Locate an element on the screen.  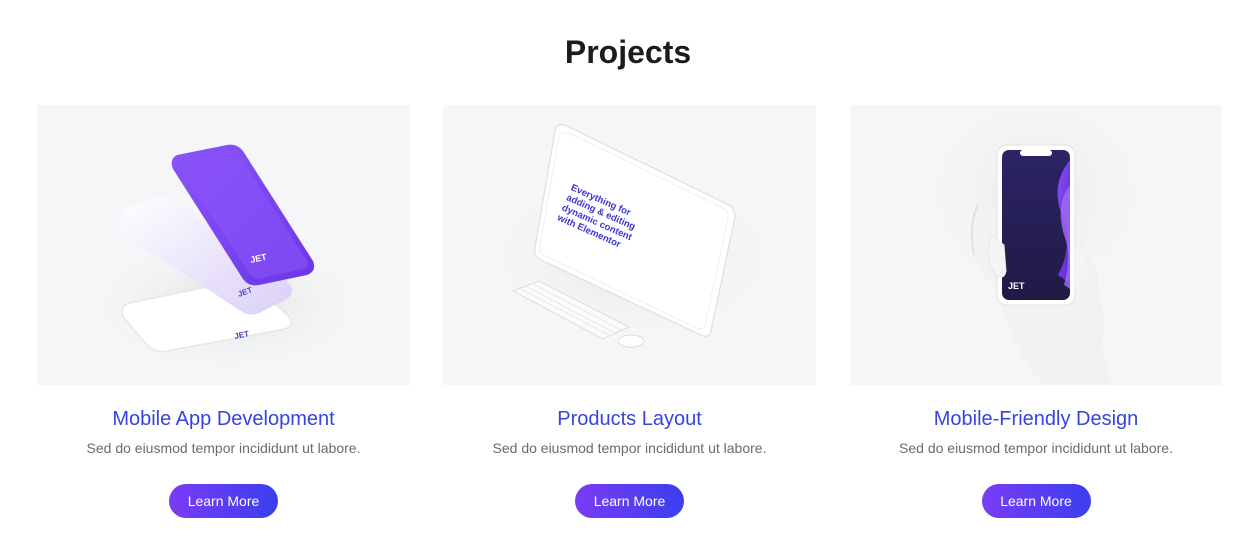
svg-text: JET is located at coordinates (1016, 286).